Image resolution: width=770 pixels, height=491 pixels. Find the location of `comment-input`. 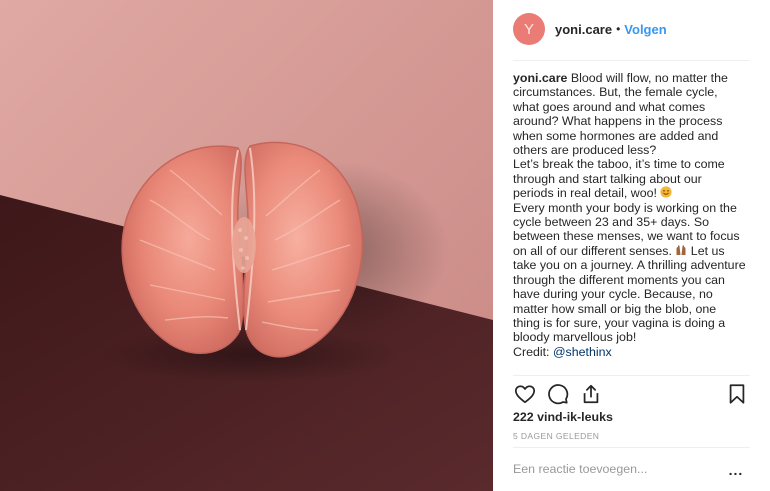

comment-input is located at coordinates (618, 469).